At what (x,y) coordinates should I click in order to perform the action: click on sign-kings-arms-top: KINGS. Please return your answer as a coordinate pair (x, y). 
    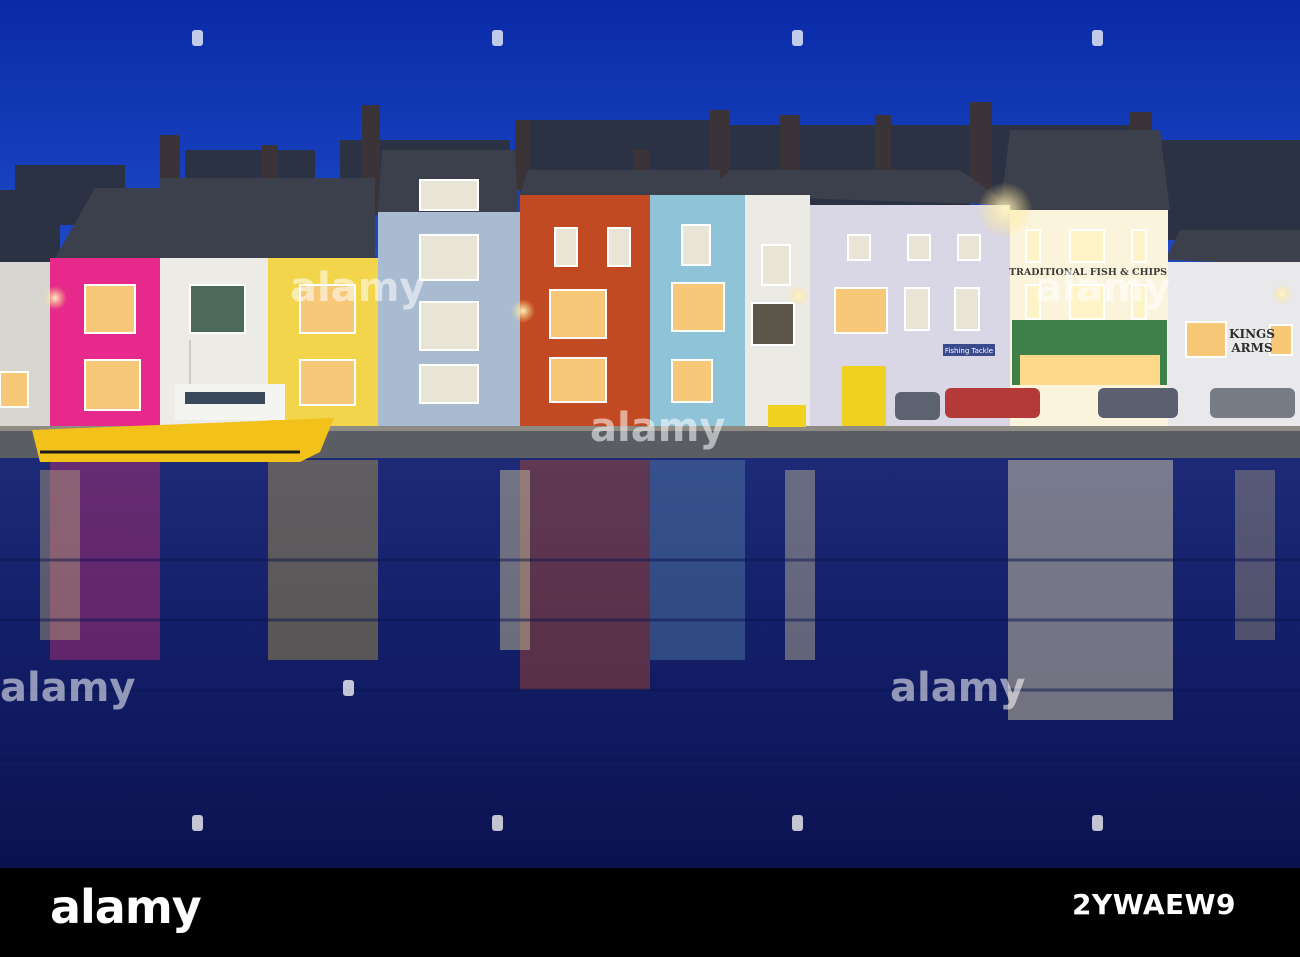
    Looking at the image, I should click on (1252, 334).